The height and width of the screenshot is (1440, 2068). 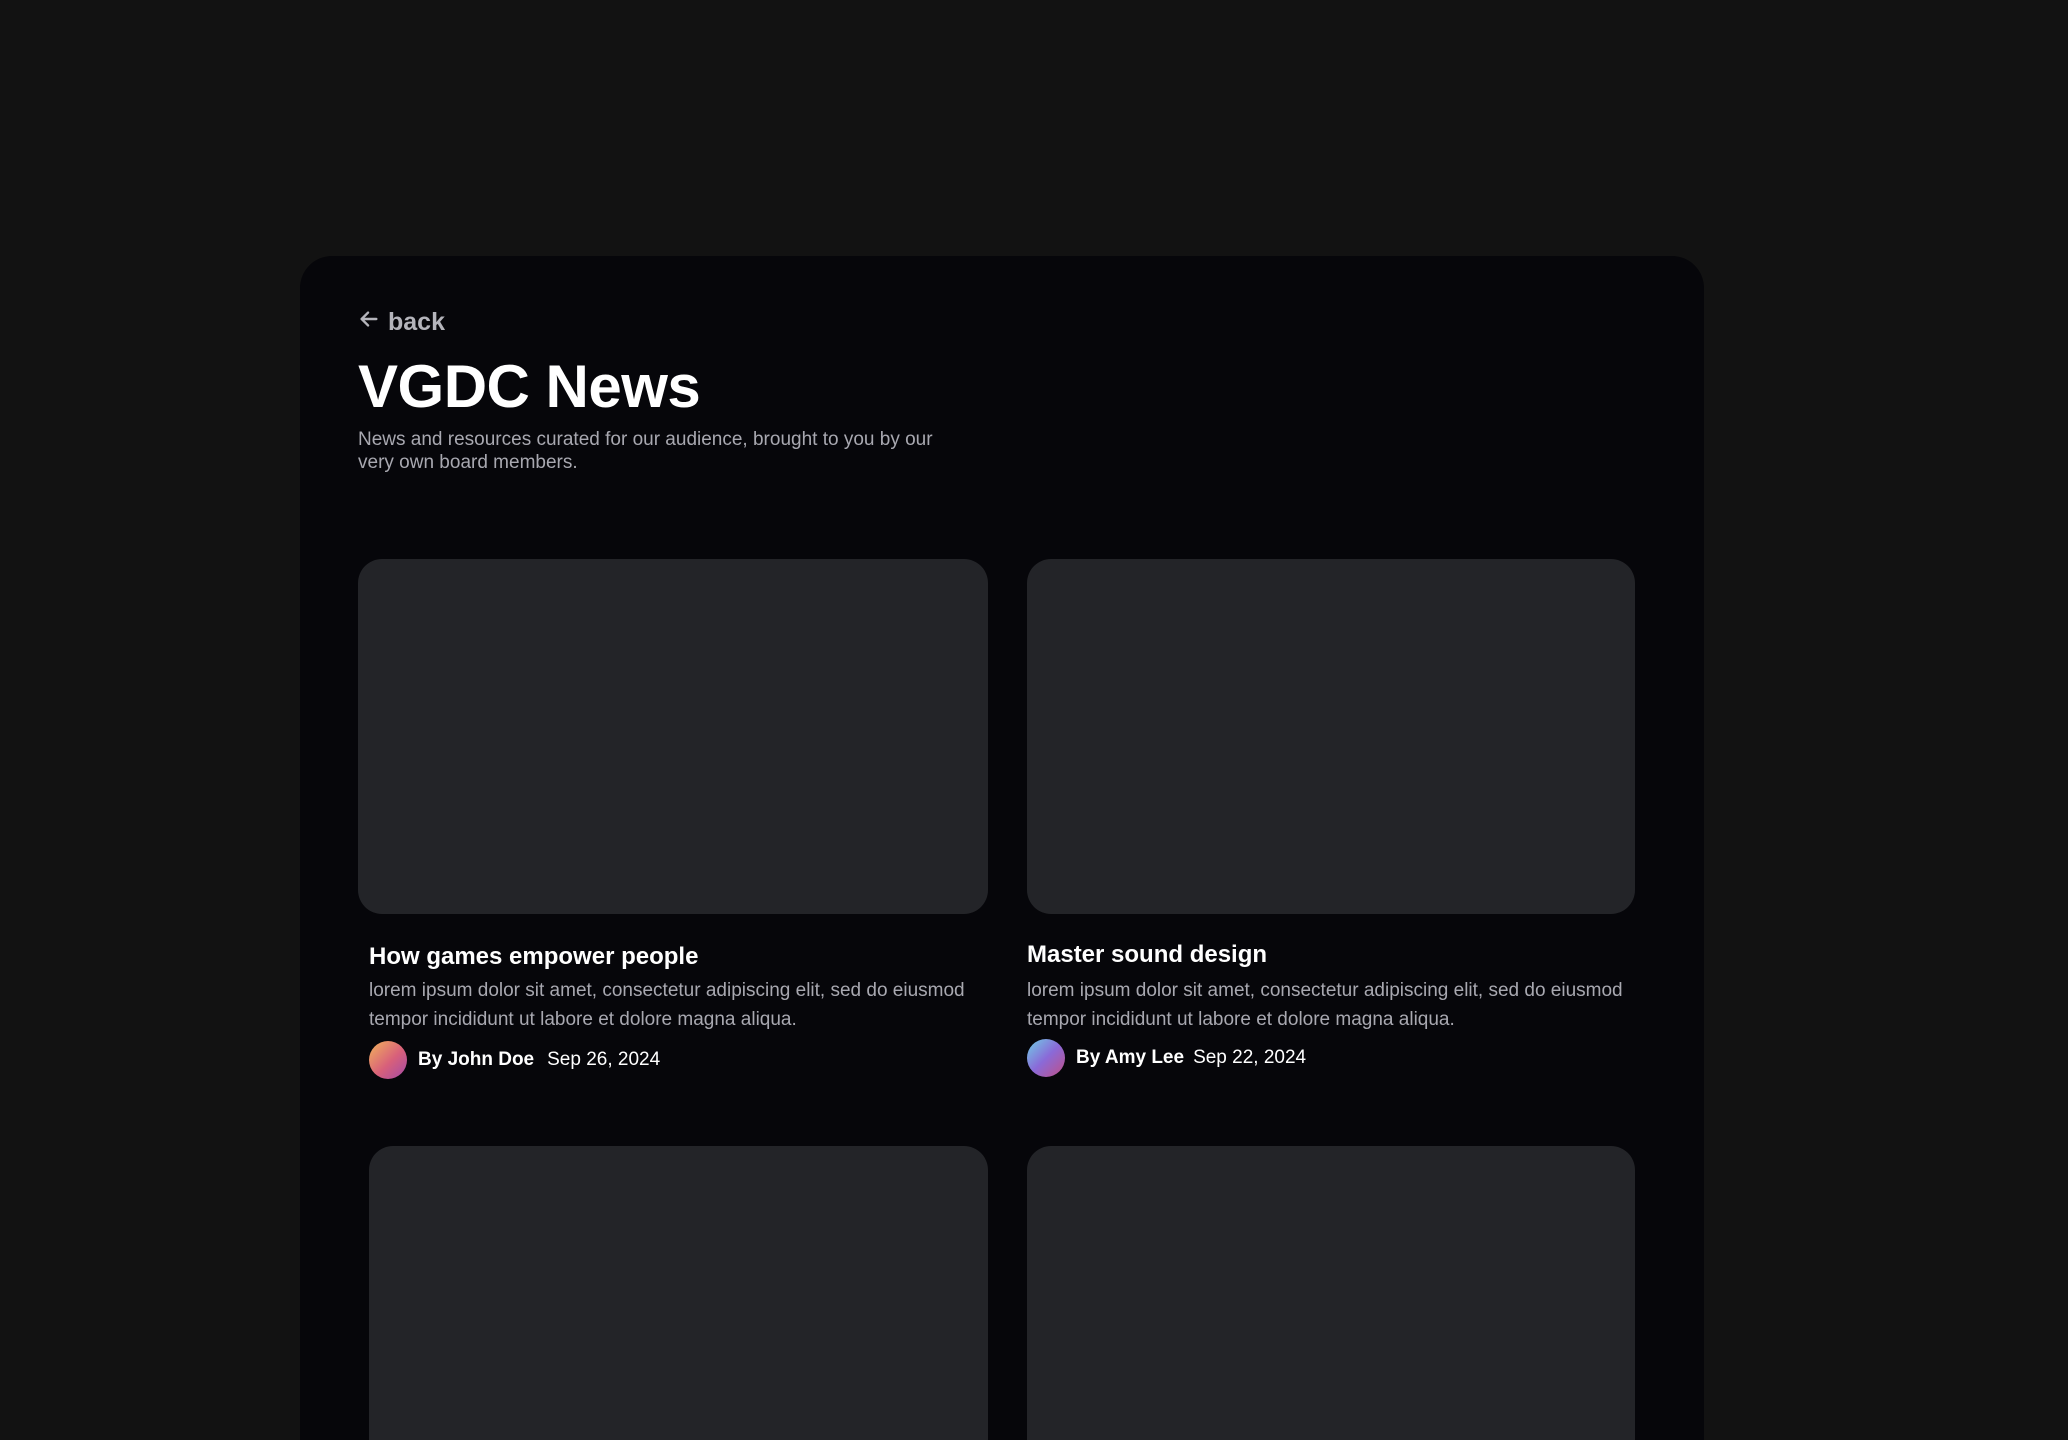 I want to click on article-title: Master sound design, so click(x=1147, y=955).